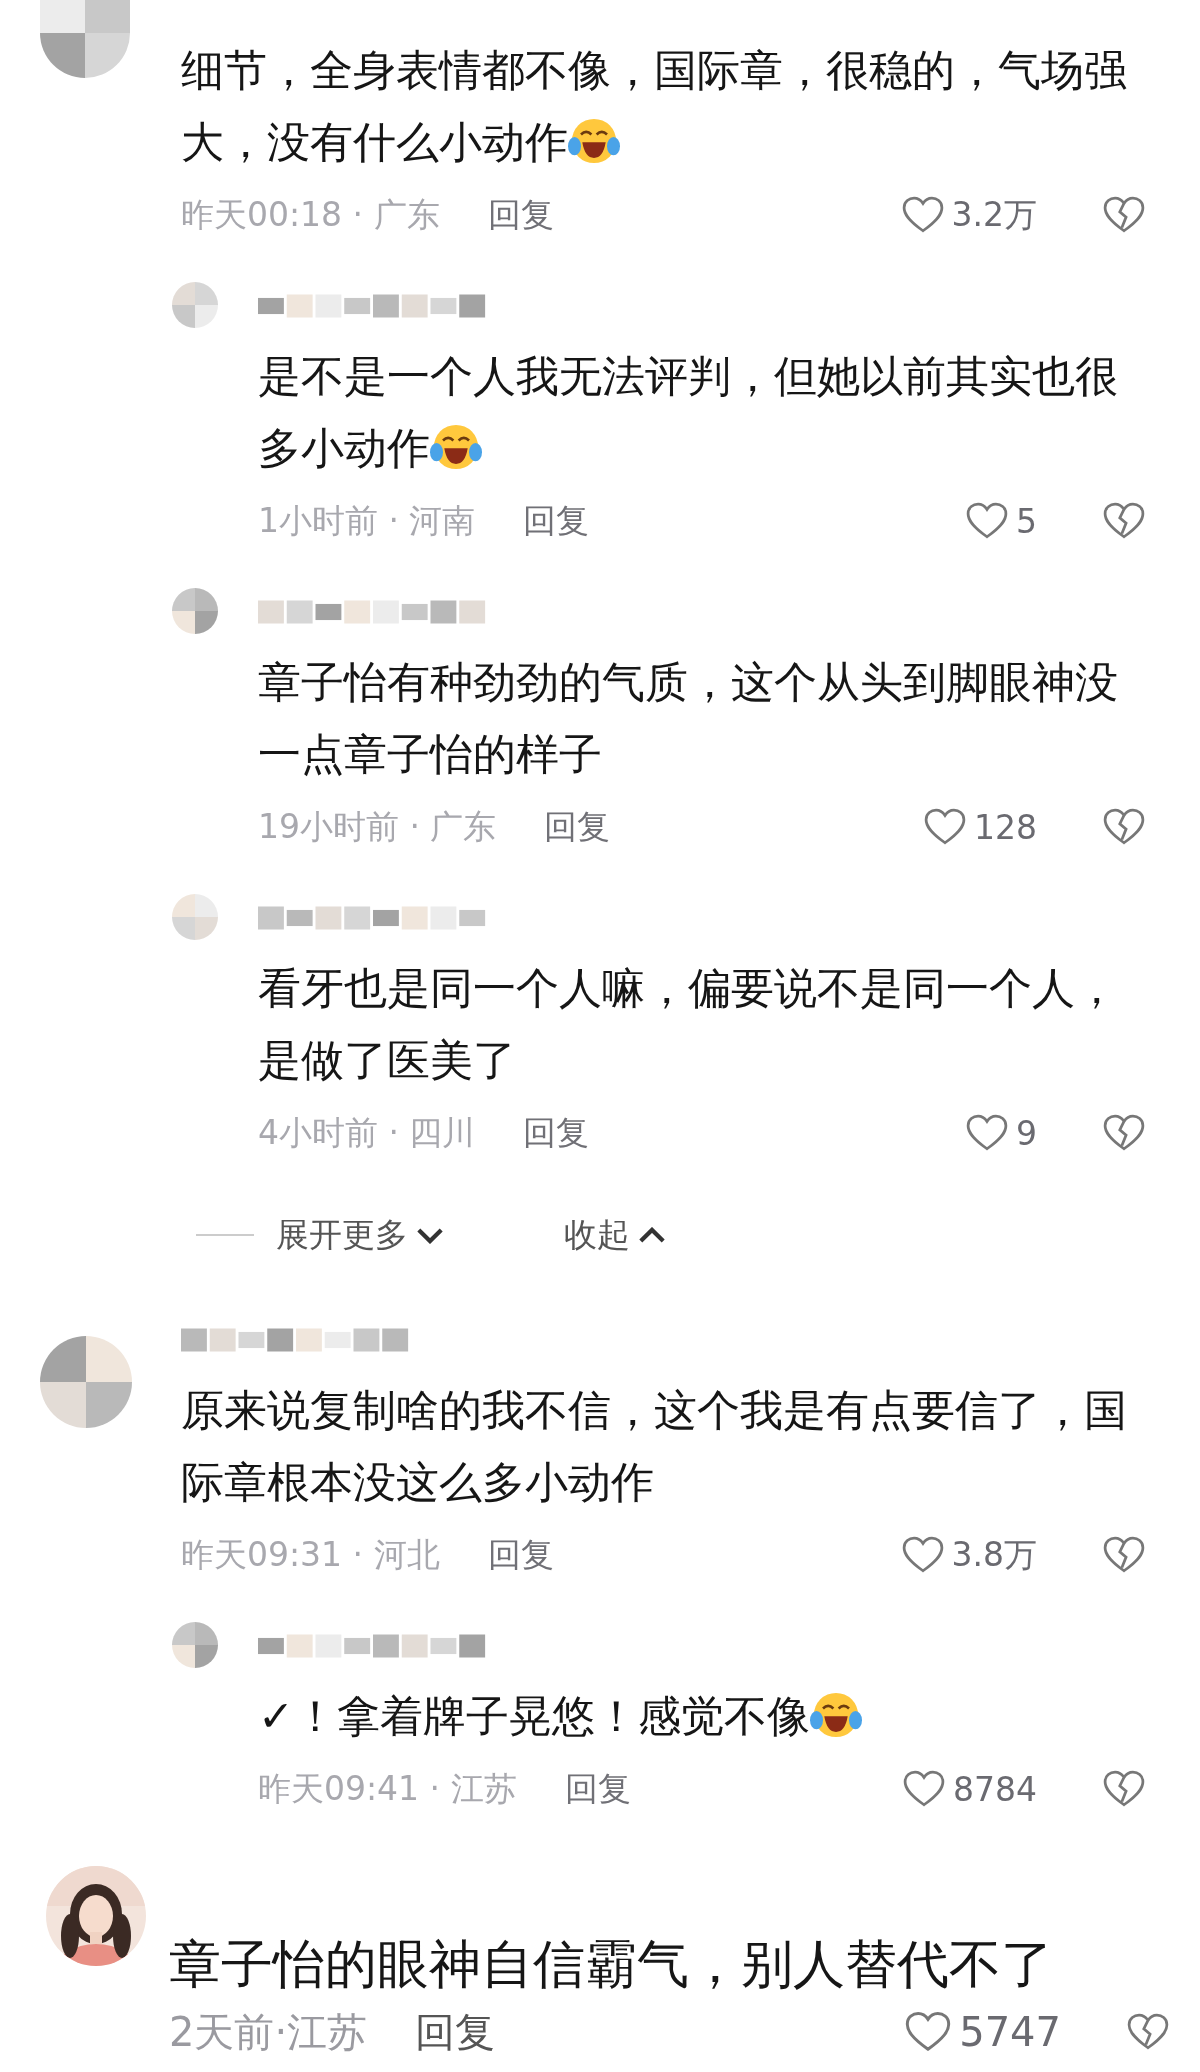 This screenshot has width=1200, height=2072. I want to click on like-count: 128, so click(1005, 827).